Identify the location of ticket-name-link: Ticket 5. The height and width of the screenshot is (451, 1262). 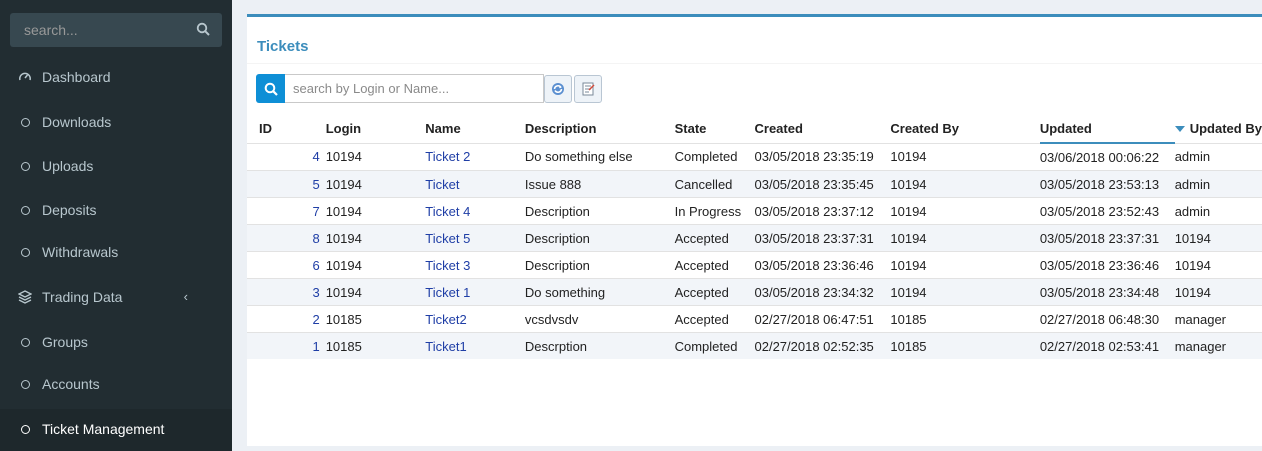
(447, 238).